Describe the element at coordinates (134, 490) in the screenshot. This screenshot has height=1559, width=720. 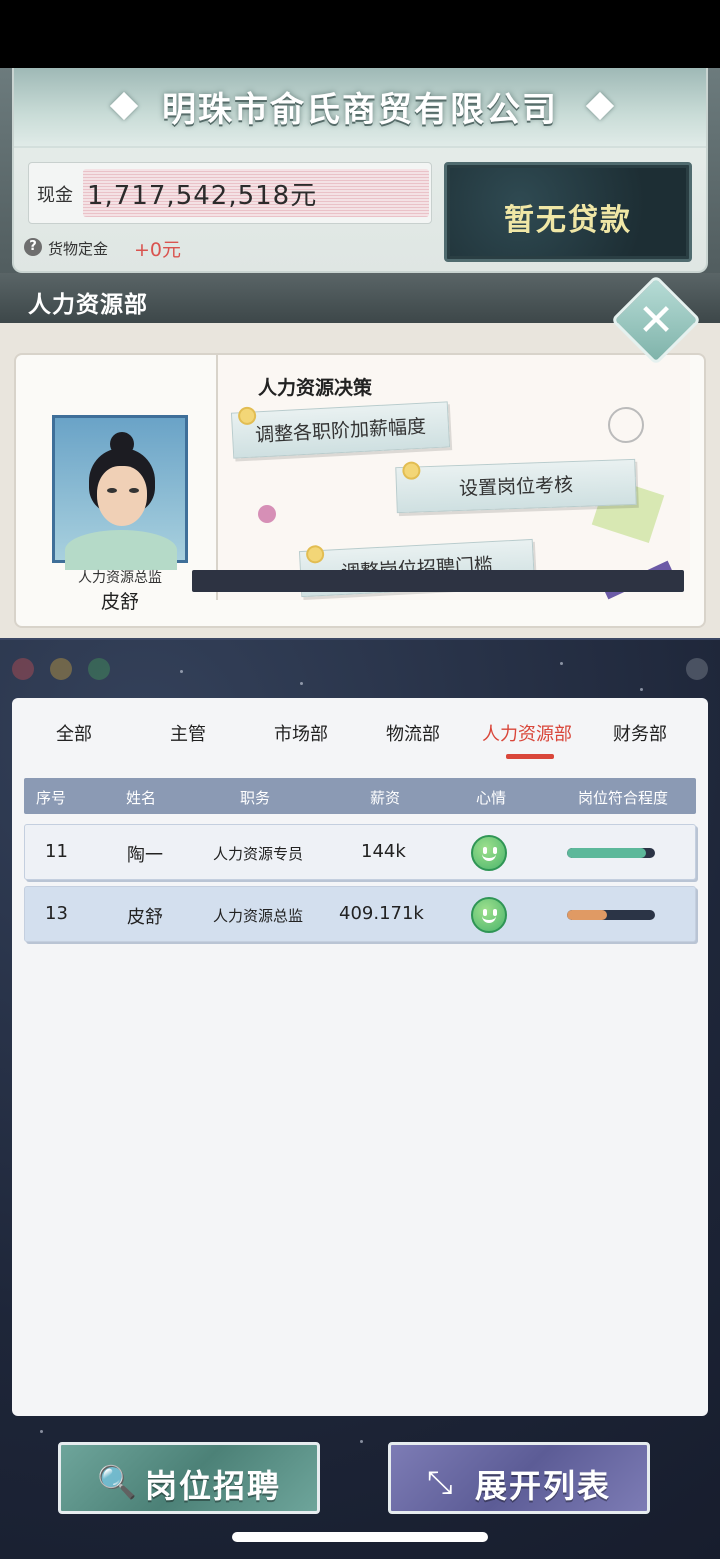
I see `portrait-eye-right` at that location.